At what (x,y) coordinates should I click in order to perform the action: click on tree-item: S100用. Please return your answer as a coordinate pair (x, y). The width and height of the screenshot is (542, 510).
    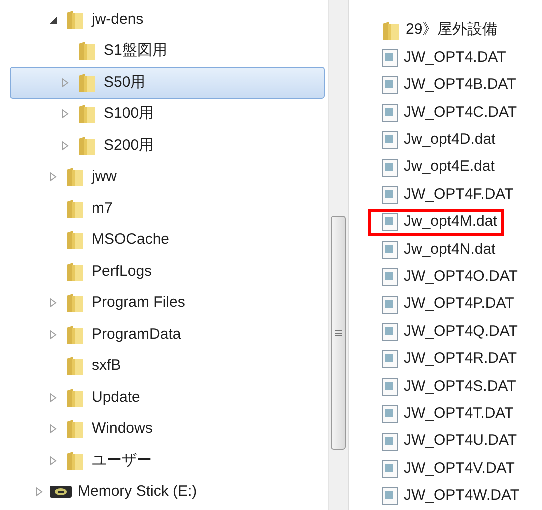
    Looking at the image, I should click on (164, 114).